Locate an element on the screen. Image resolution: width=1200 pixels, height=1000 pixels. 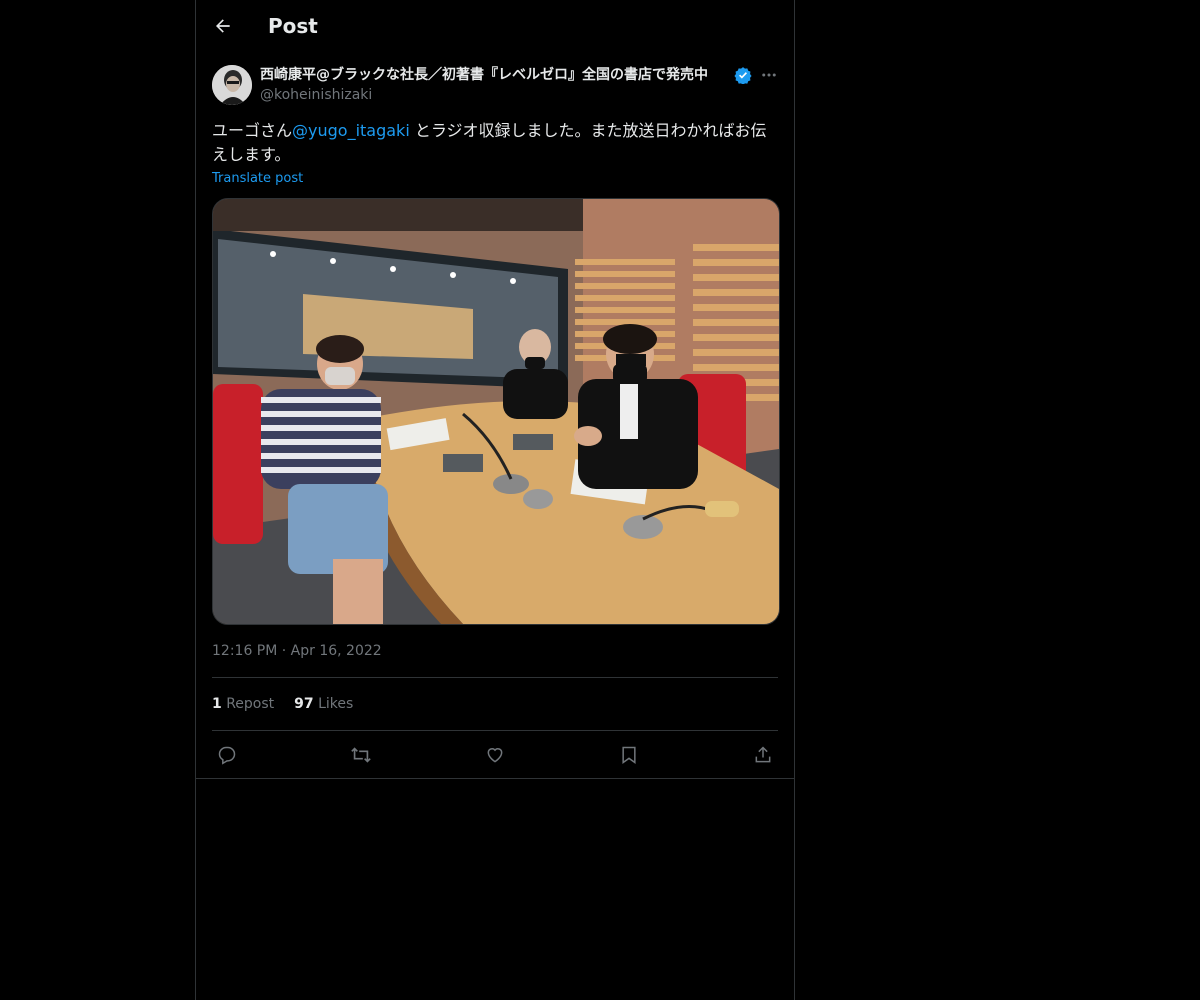
reposts-count: 1 is located at coordinates (217, 704).